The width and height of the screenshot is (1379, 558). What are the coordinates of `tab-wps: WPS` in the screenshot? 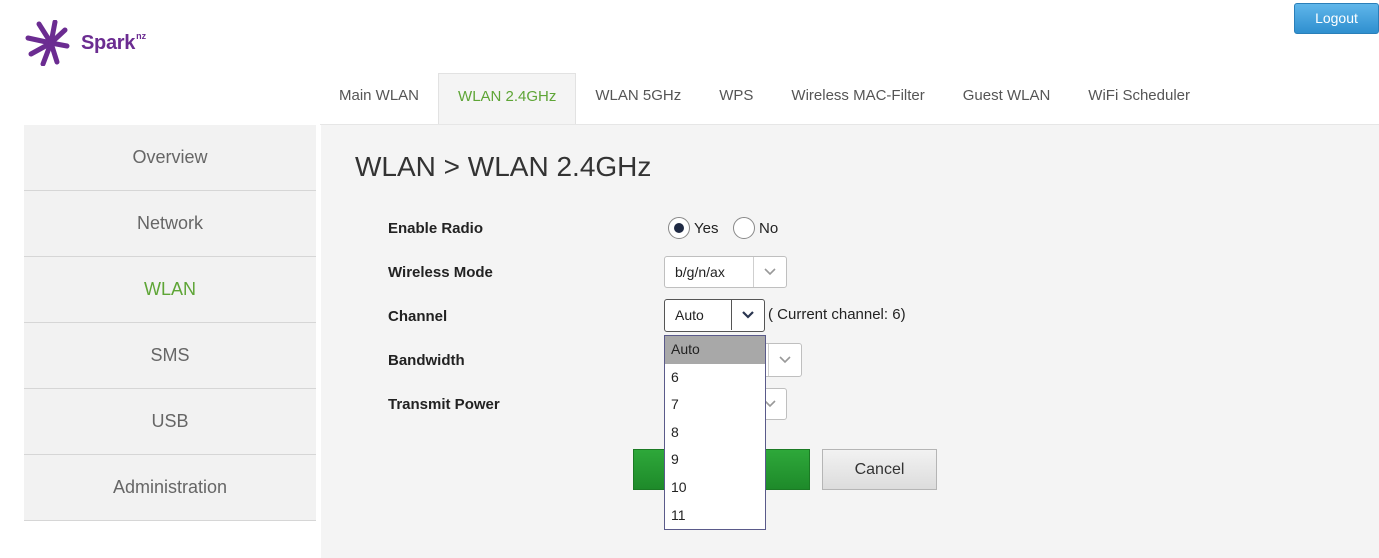 It's located at (736, 99).